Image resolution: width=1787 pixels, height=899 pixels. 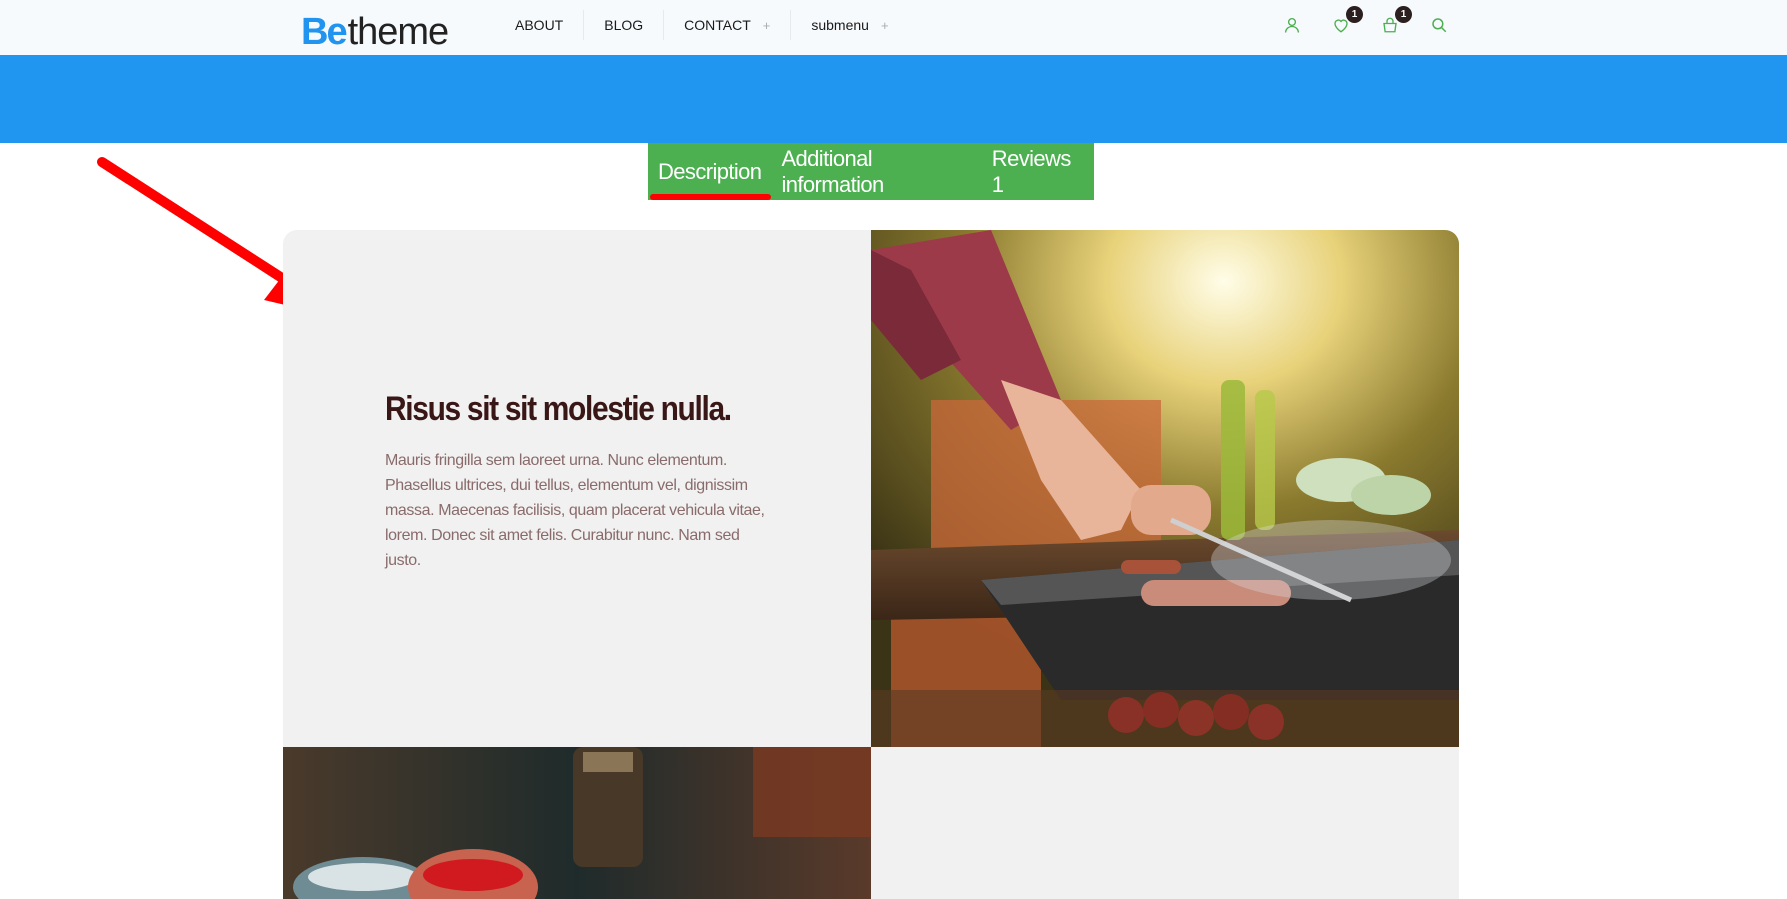 I want to click on nav-label: BLOG, so click(x=624, y=25).